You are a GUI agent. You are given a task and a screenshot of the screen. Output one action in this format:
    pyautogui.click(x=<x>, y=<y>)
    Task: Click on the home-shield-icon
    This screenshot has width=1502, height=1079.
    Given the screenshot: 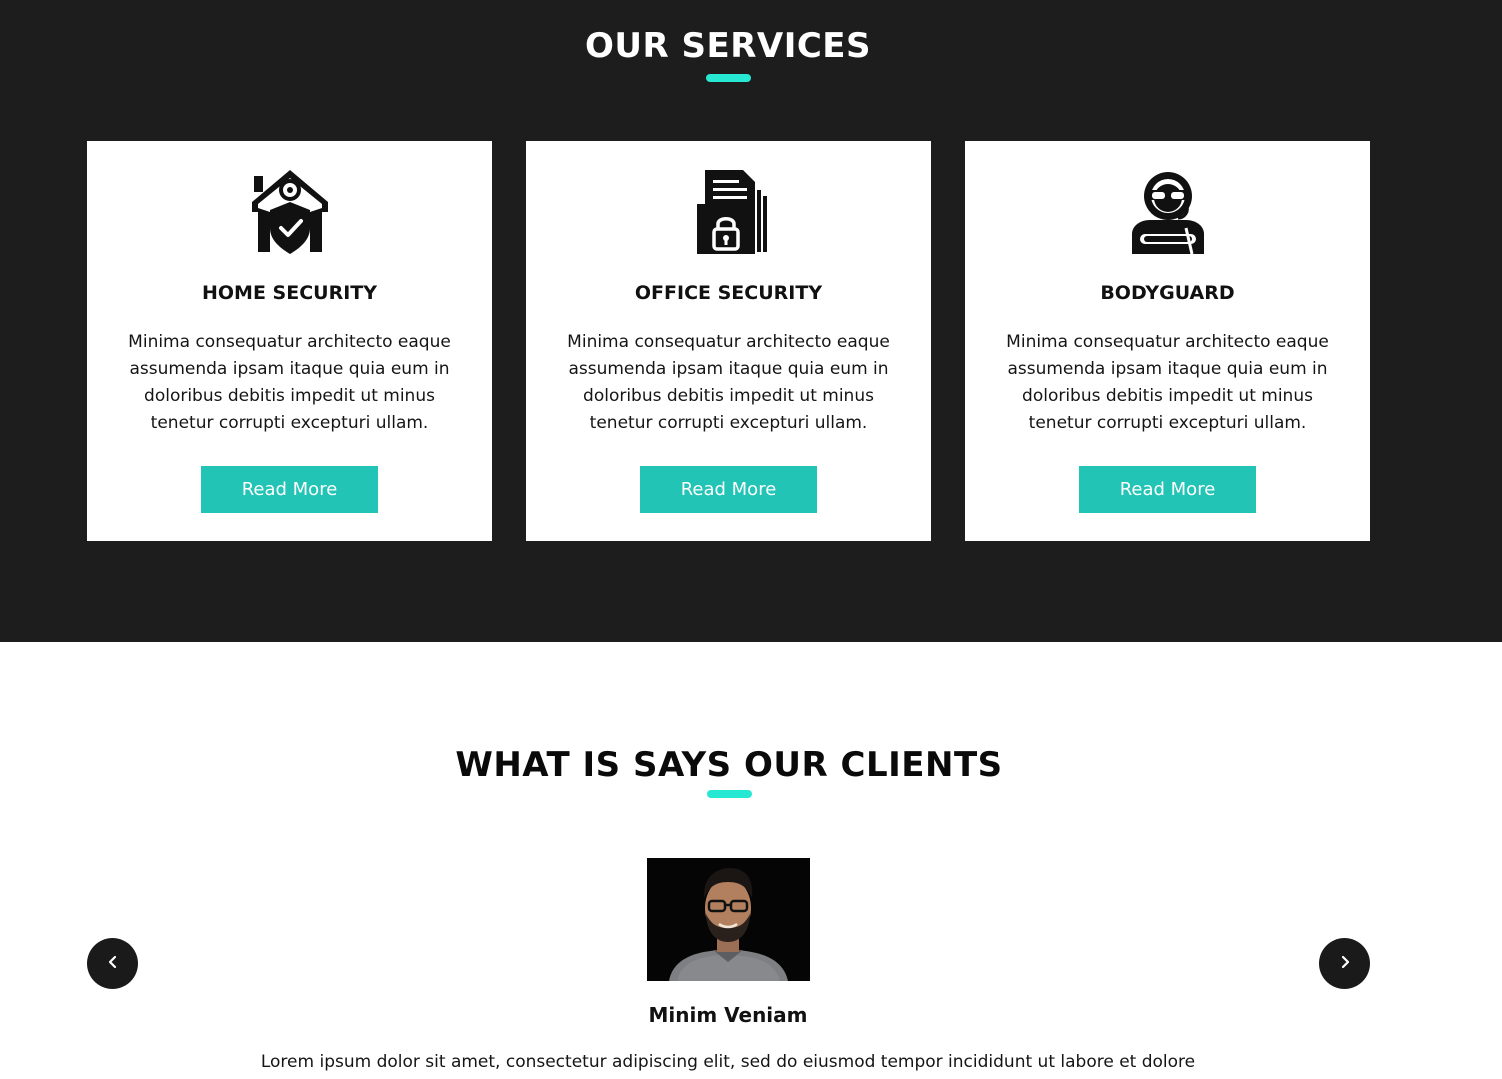 What is the action you would take?
    pyautogui.click(x=289, y=212)
    